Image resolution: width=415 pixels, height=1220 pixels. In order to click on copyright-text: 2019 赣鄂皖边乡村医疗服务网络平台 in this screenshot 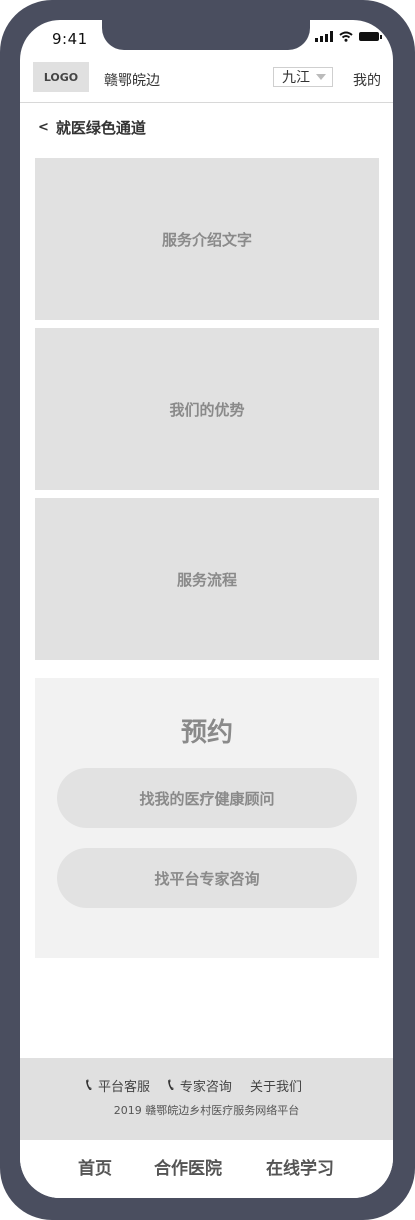, I will do `click(206, 1110)`.